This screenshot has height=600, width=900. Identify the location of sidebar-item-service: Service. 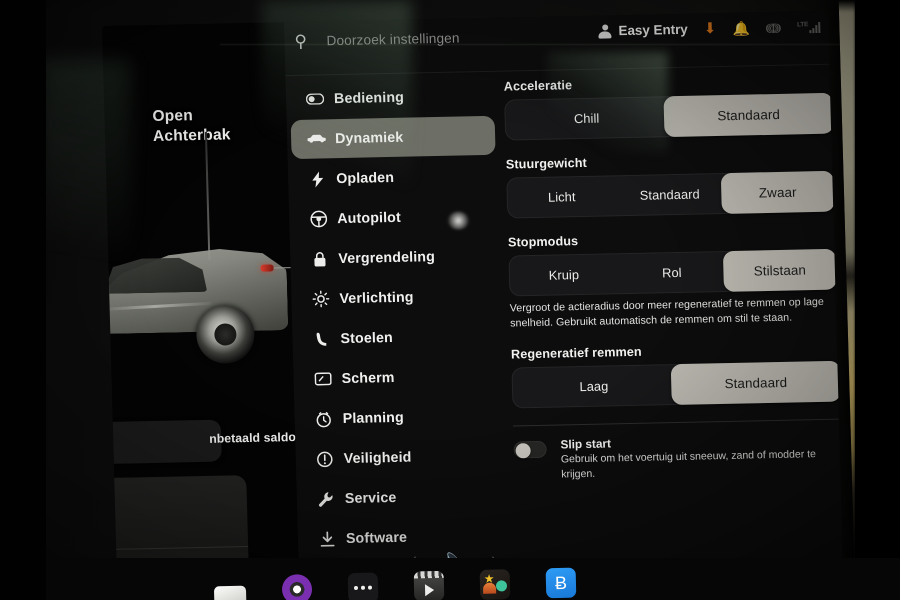
(402, 497).